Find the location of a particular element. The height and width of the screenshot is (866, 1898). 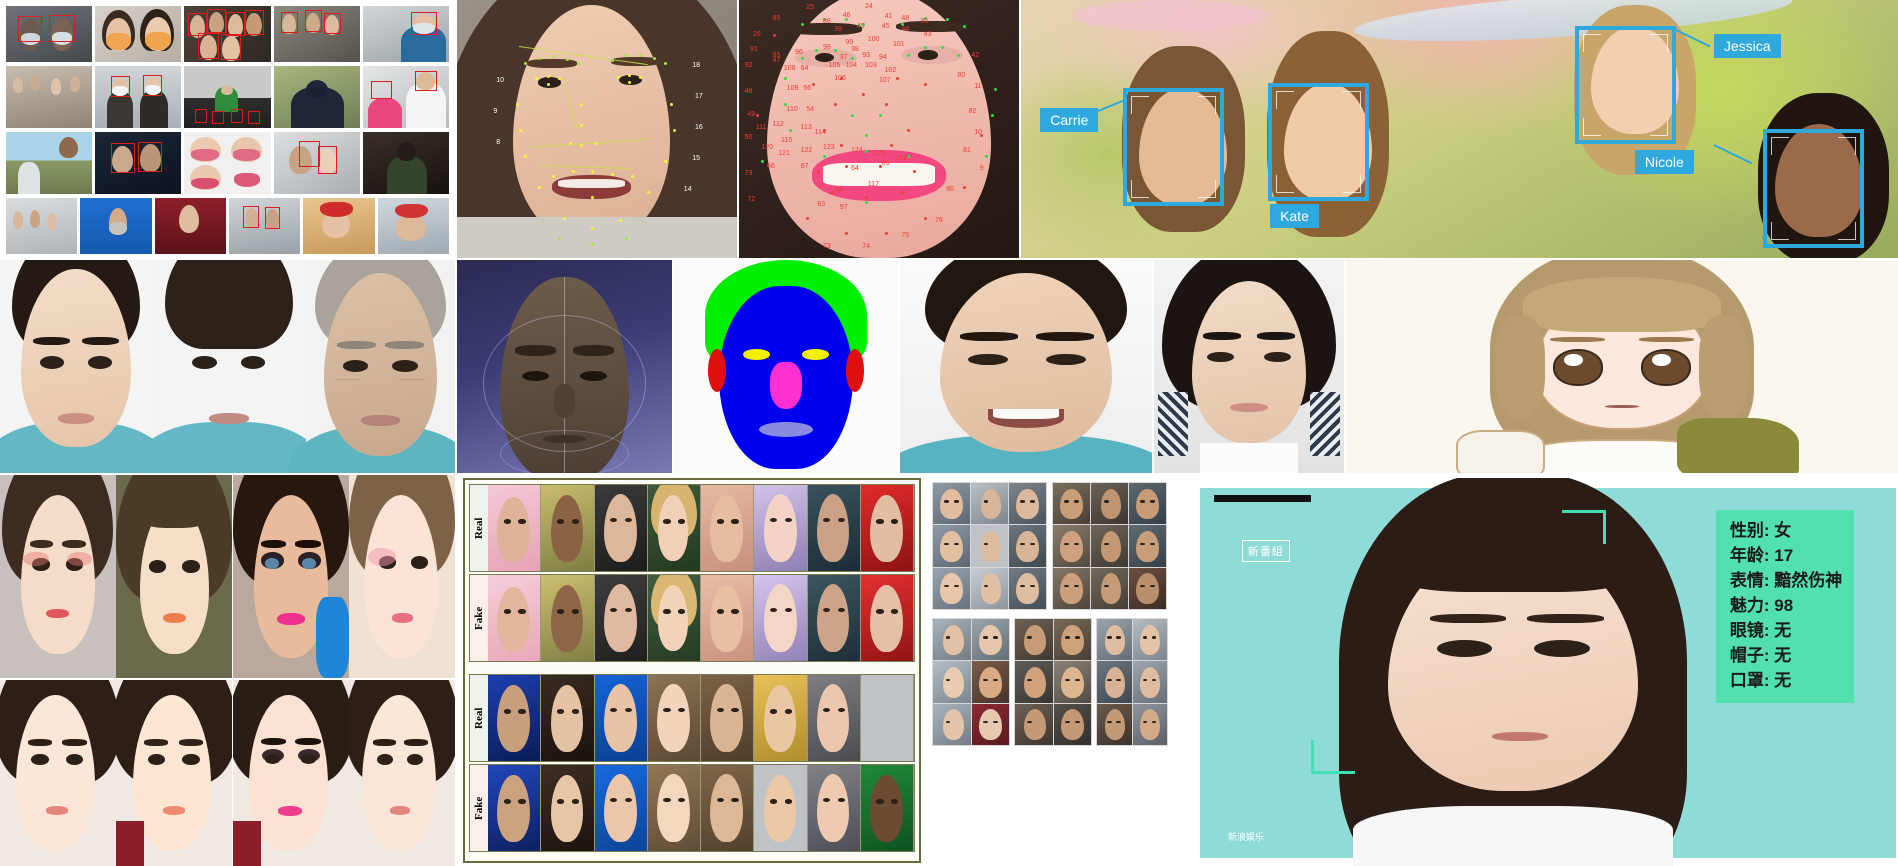

landmark-number: 39 is located at coordinates (838, 29).